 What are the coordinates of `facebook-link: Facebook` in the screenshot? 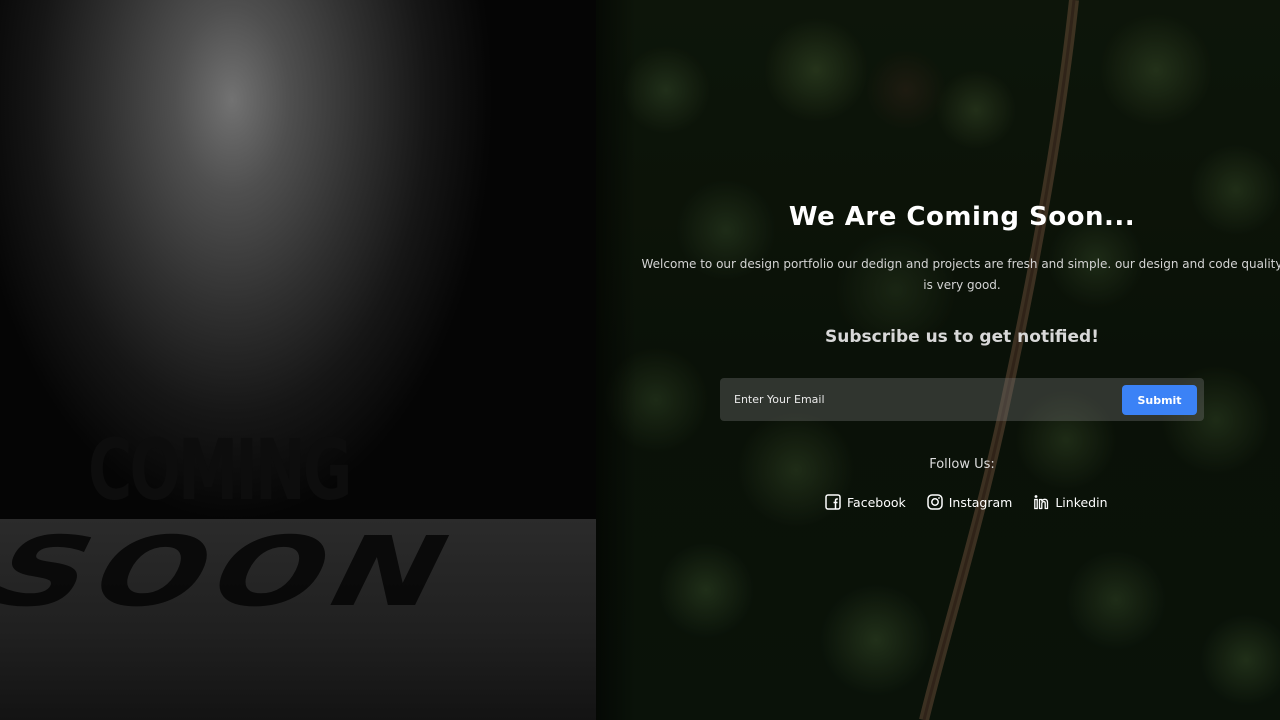 It's located at (865, 502).